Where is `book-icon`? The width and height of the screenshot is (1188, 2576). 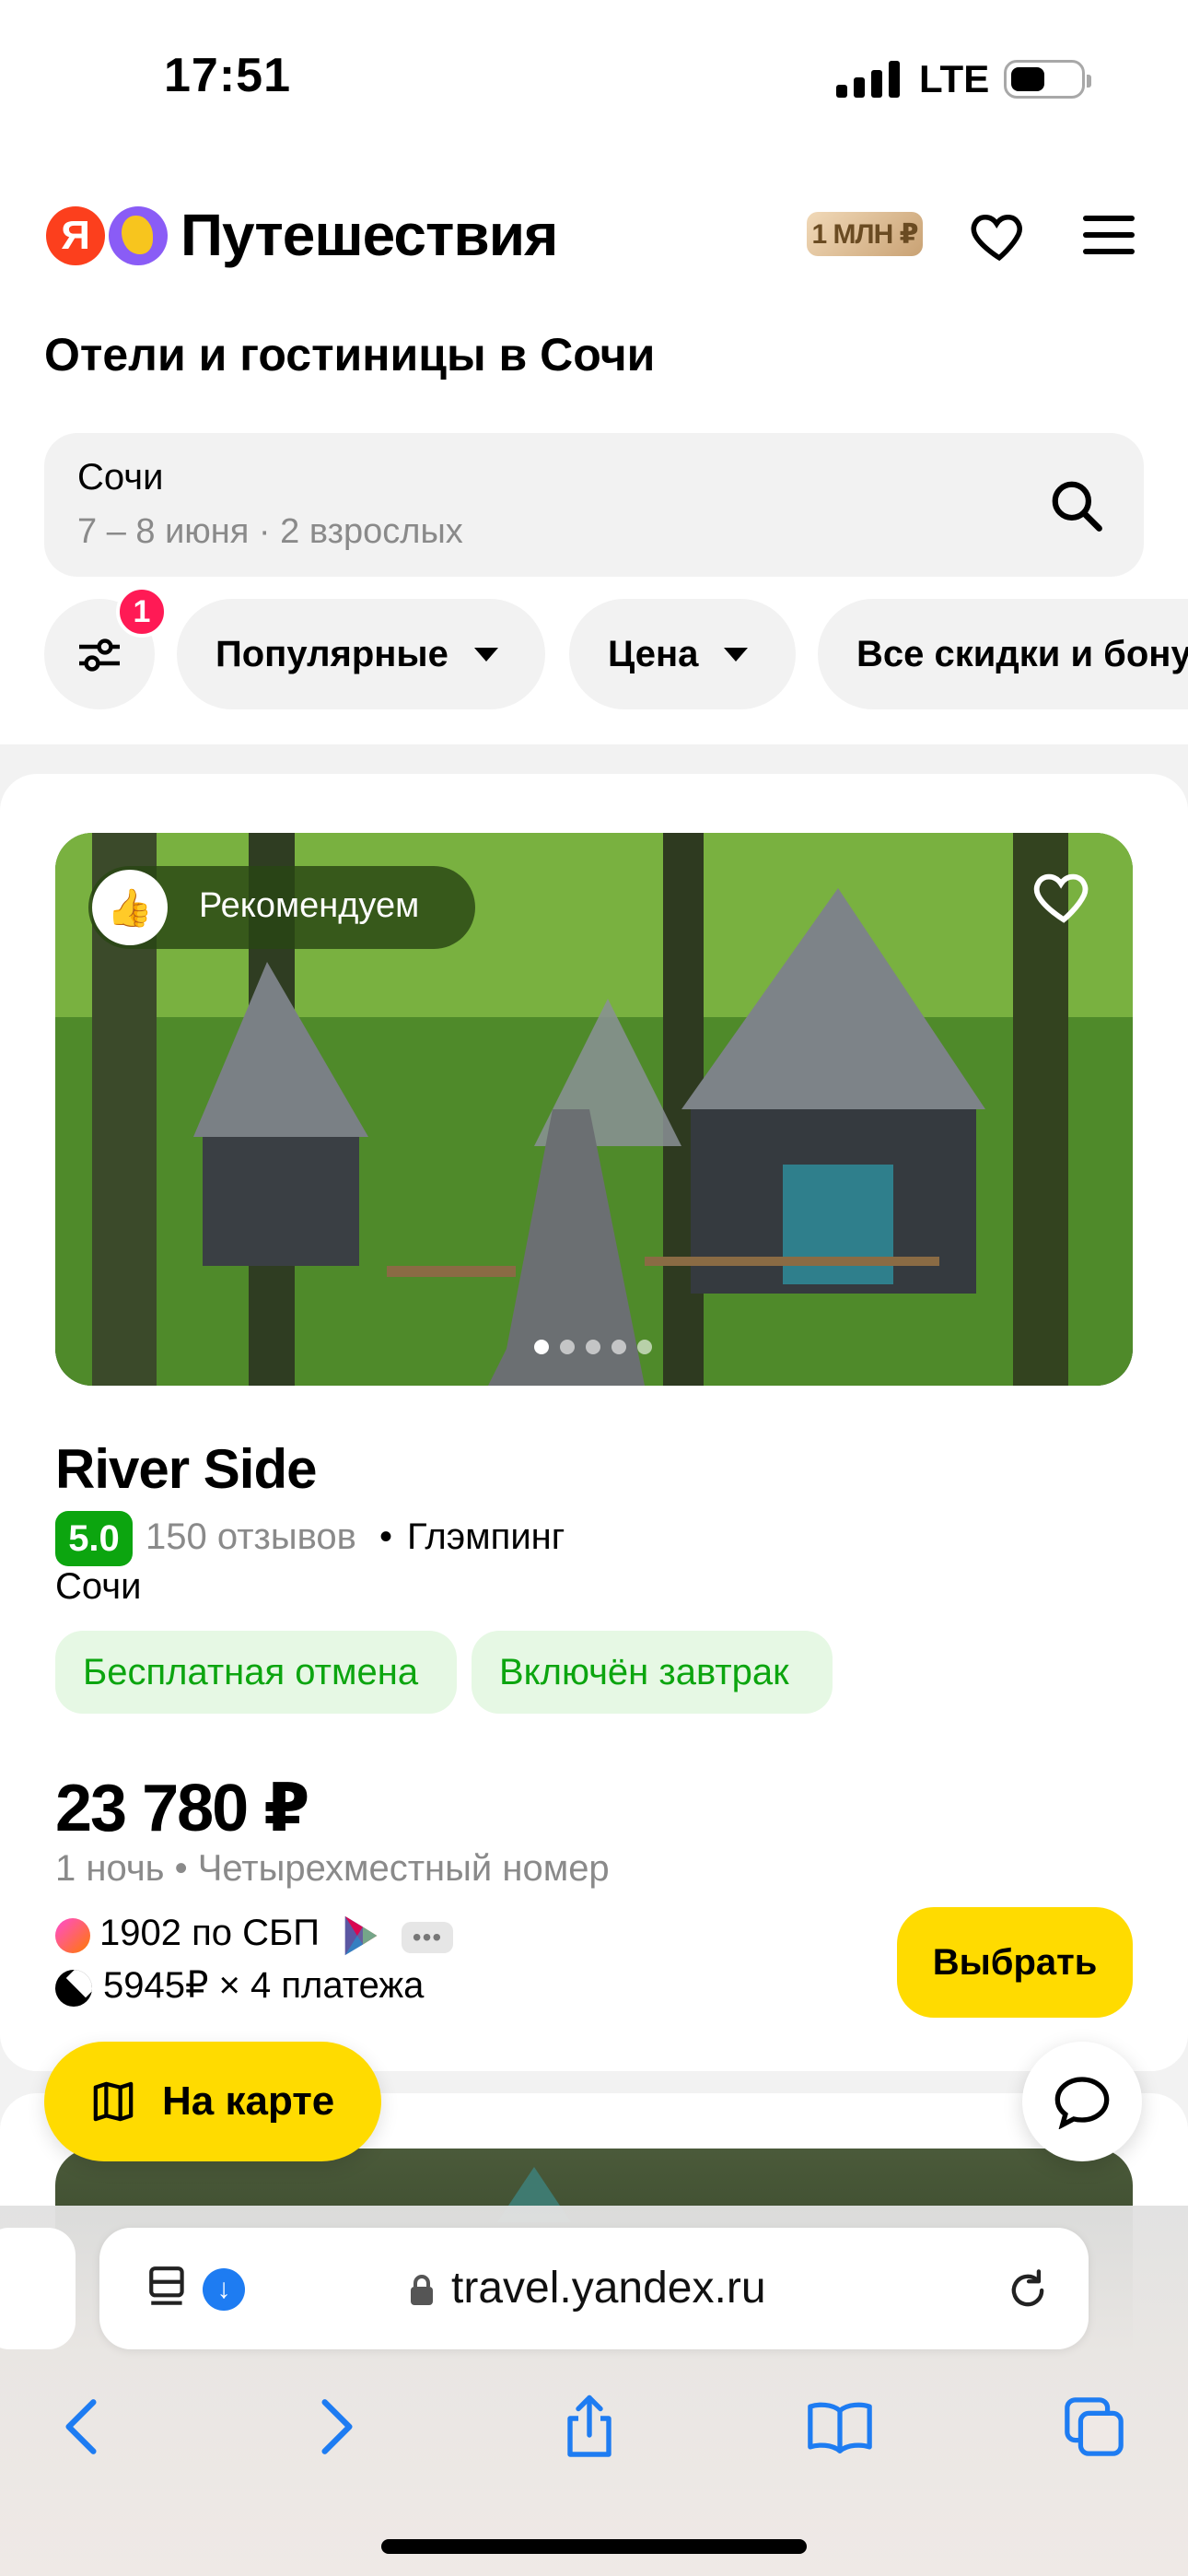 book-icon is located at coordinates (840, 2427).